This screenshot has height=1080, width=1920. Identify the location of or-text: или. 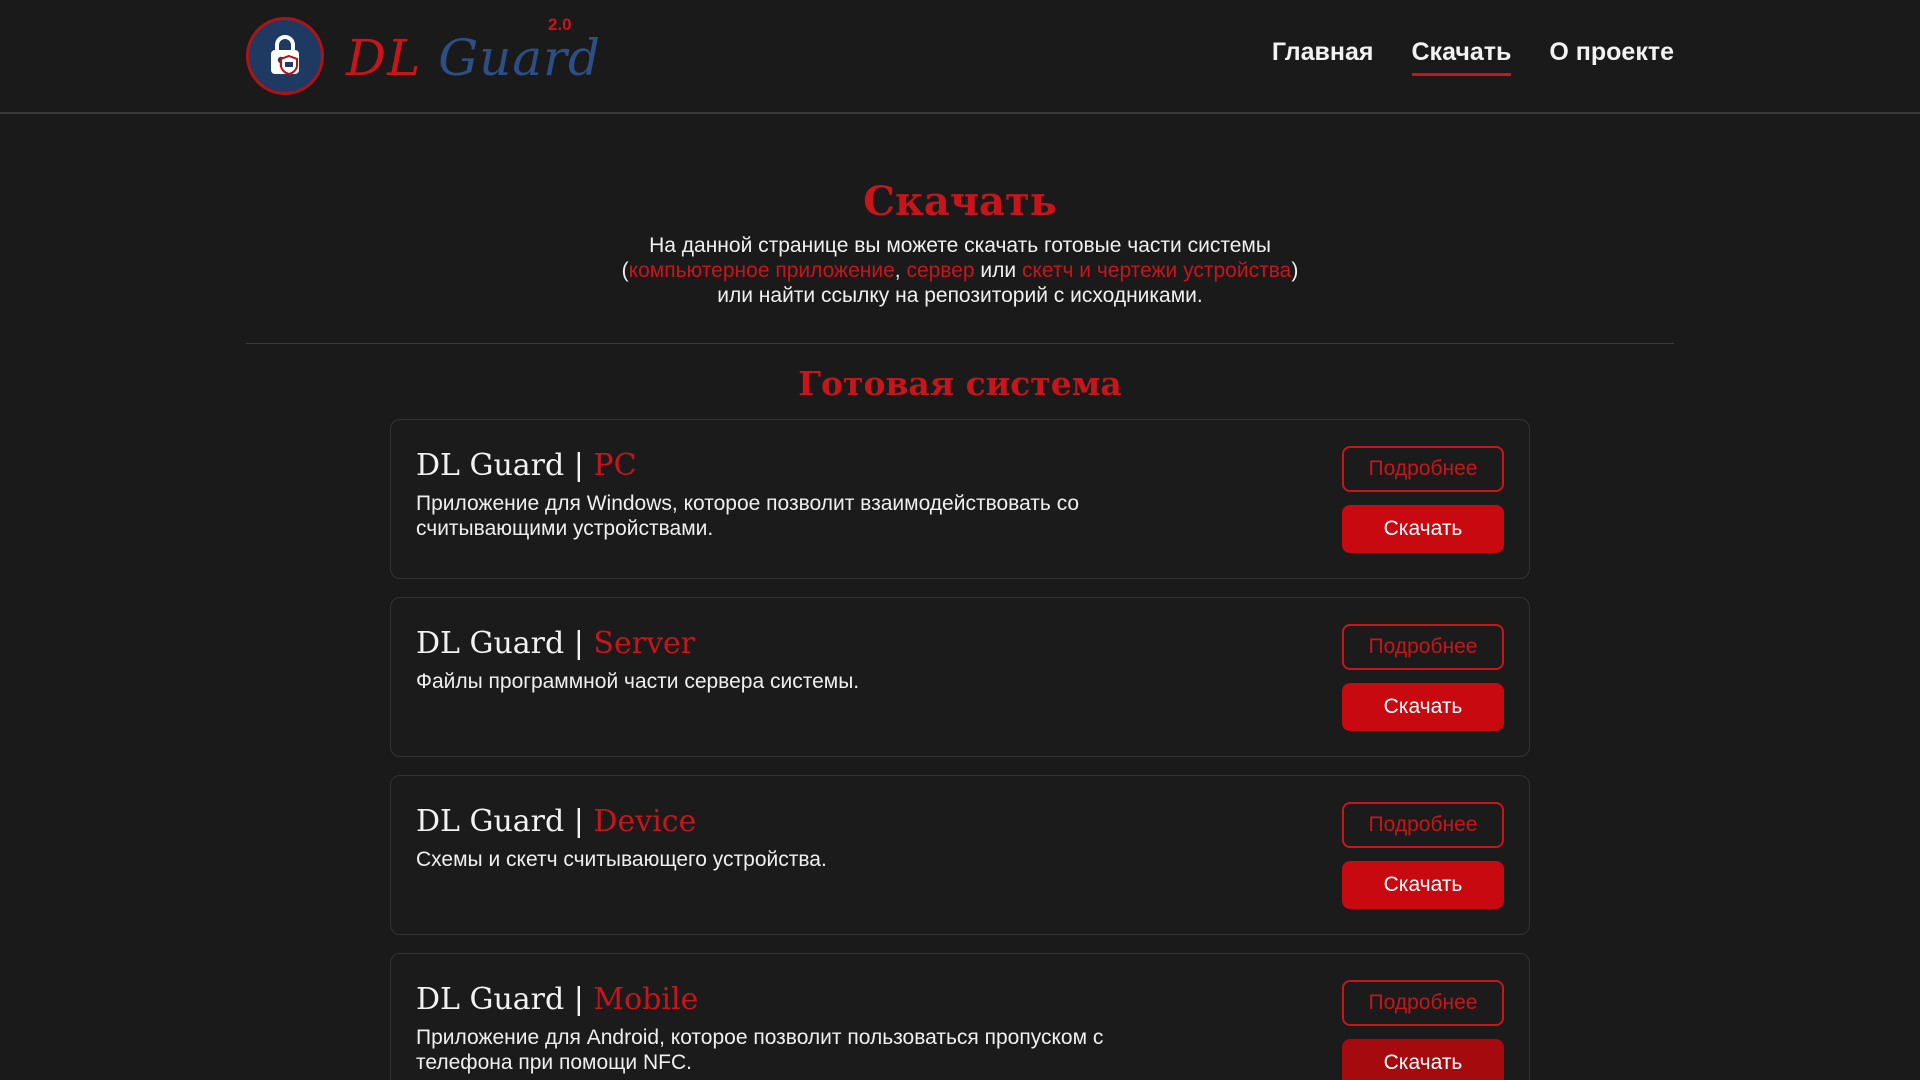
(998, 270).